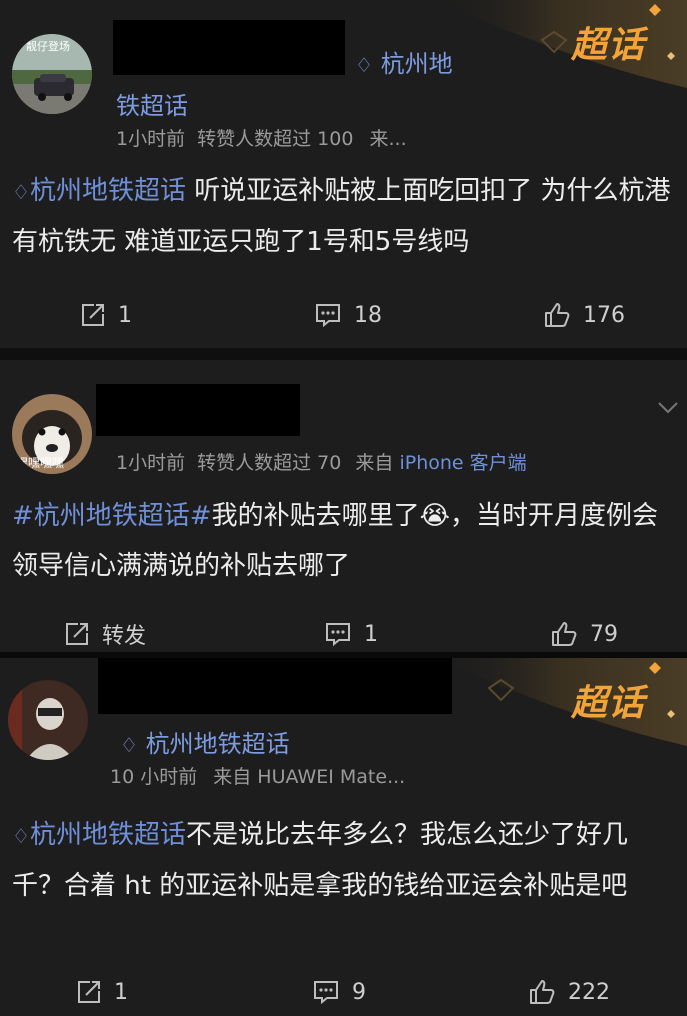  What do you see at coordinates (52, 434) in the screenshot?
I see `avatar: 嘿嘿嘿嘿` at bounding box center [52, 434].